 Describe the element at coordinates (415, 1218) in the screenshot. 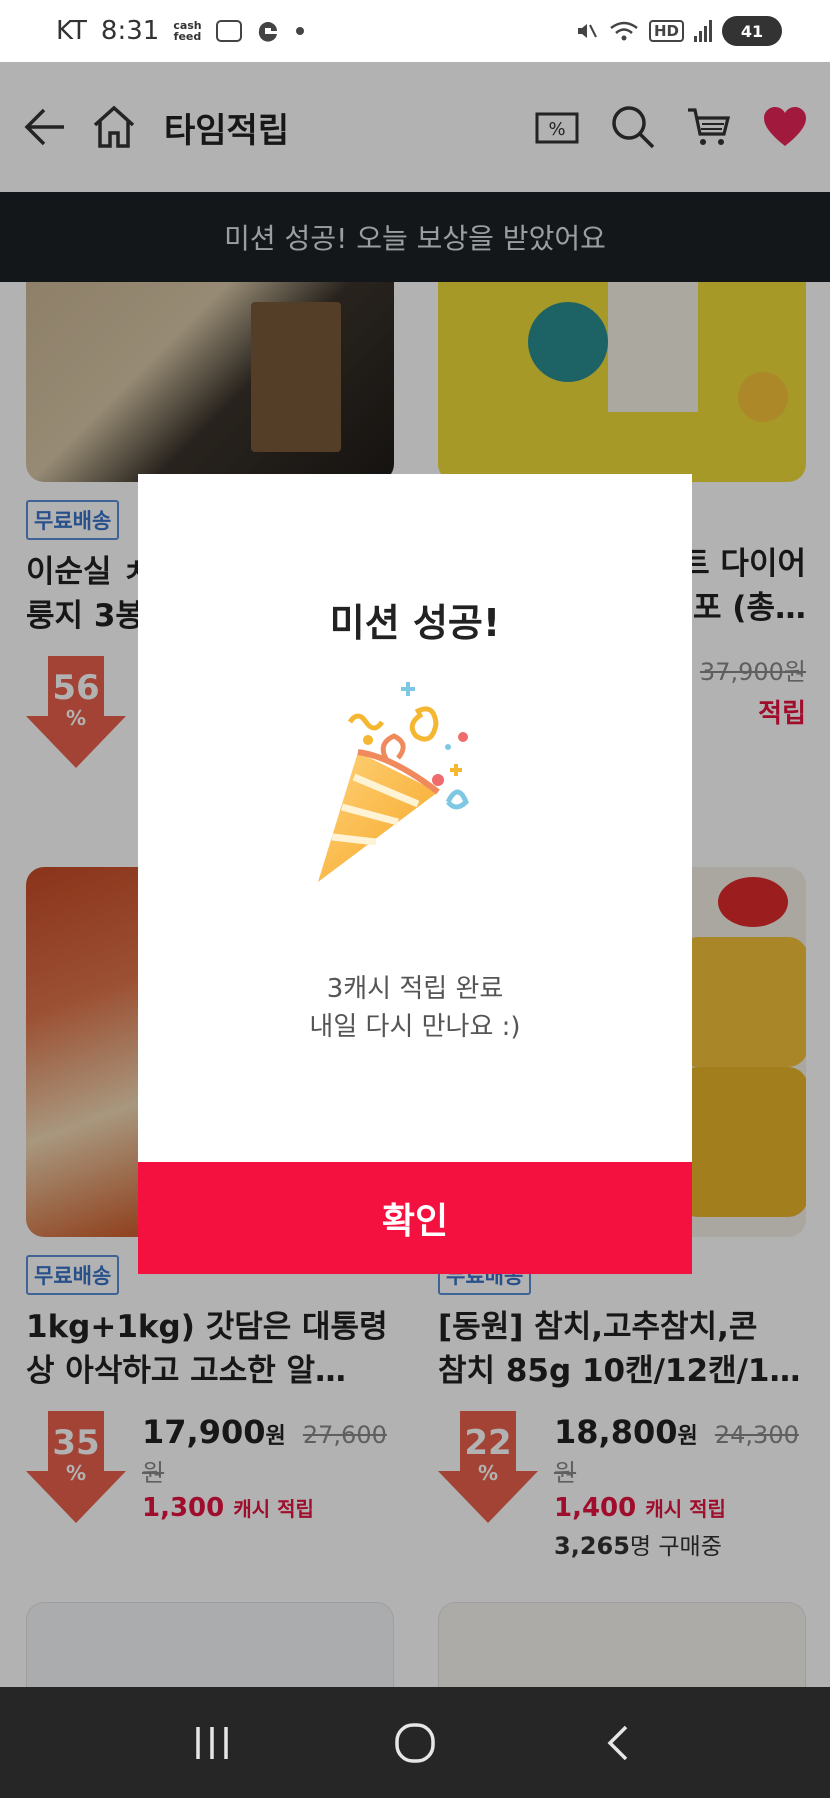

I see `confirm-button: 확인` at that location.